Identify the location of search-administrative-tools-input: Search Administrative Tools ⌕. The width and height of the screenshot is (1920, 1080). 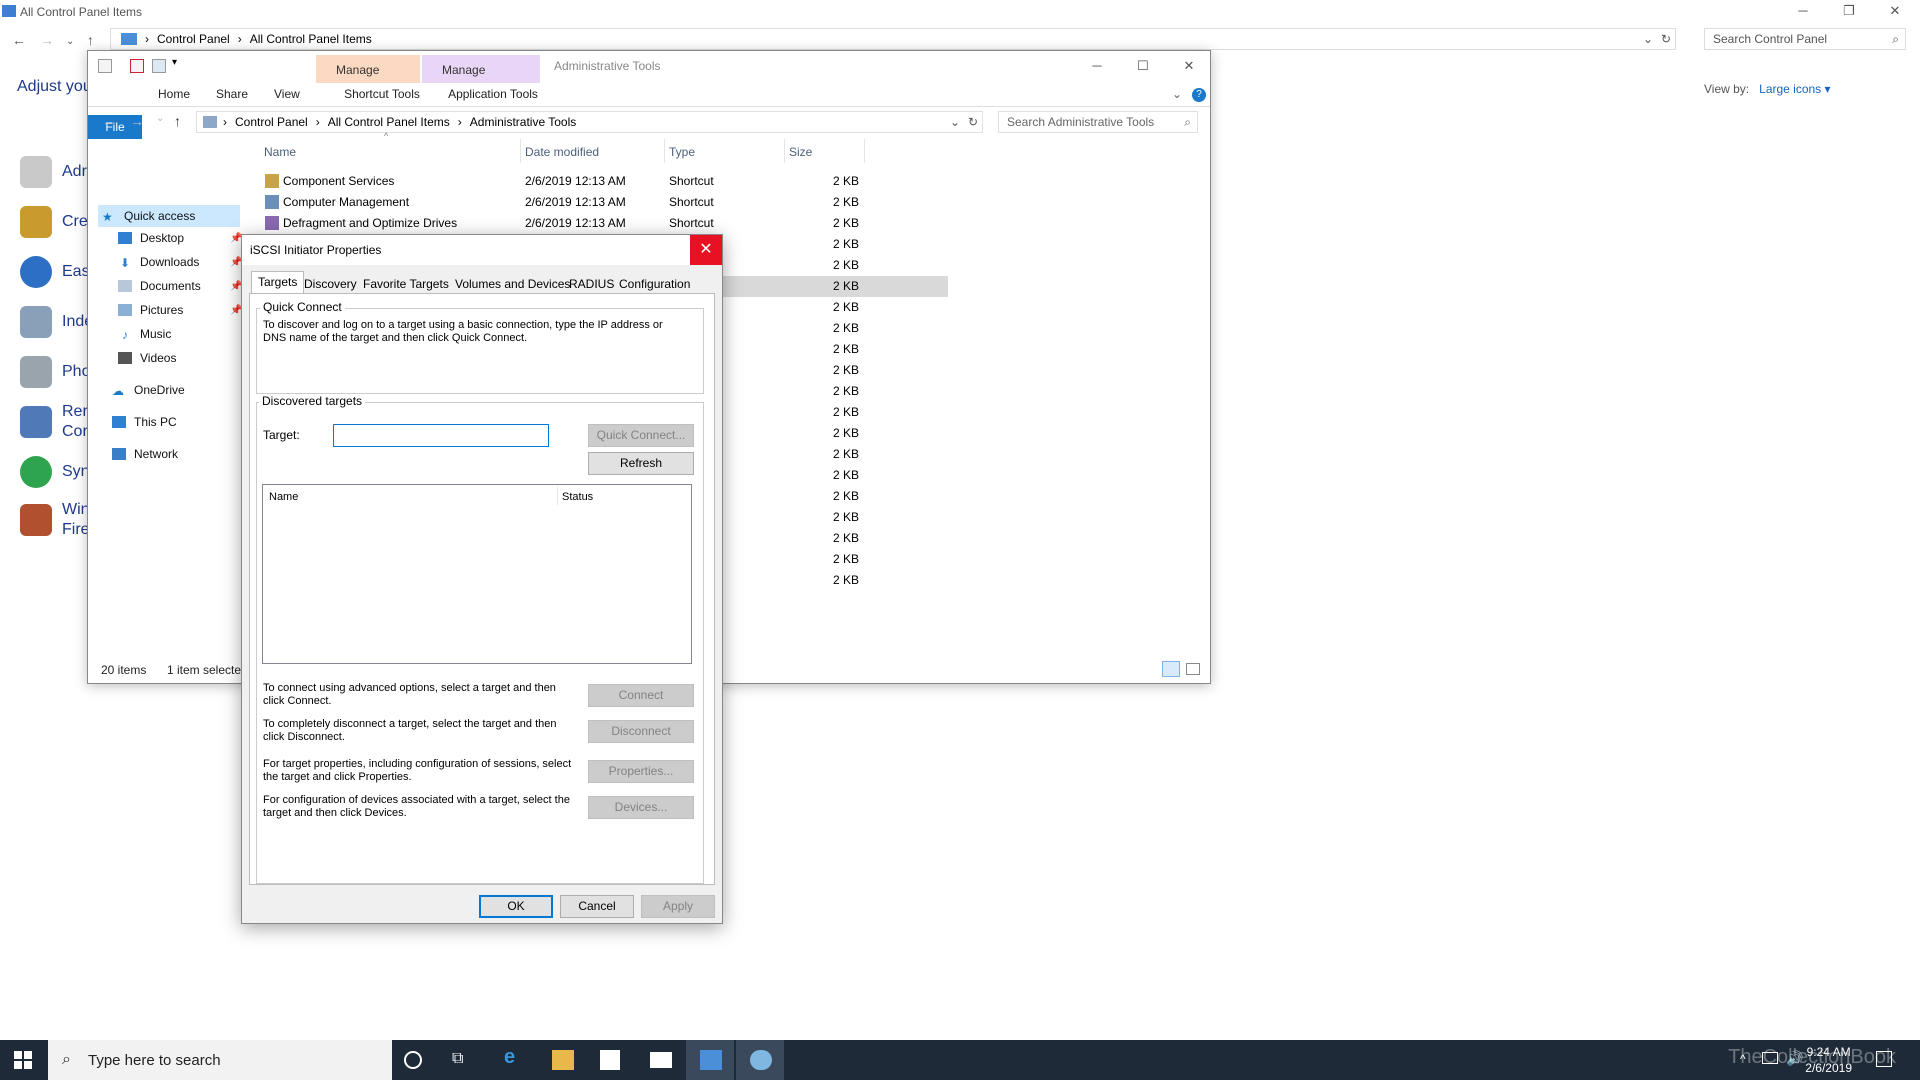
(1098, 122).